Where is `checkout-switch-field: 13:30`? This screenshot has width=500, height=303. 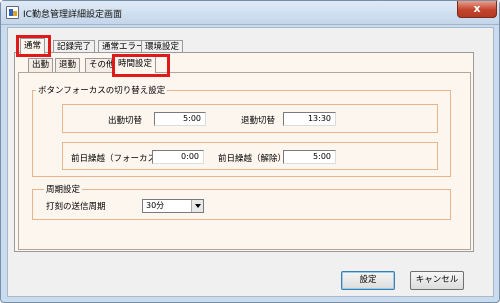 checkout-switch-field: 13:30 is located at coordinates (309, 119).